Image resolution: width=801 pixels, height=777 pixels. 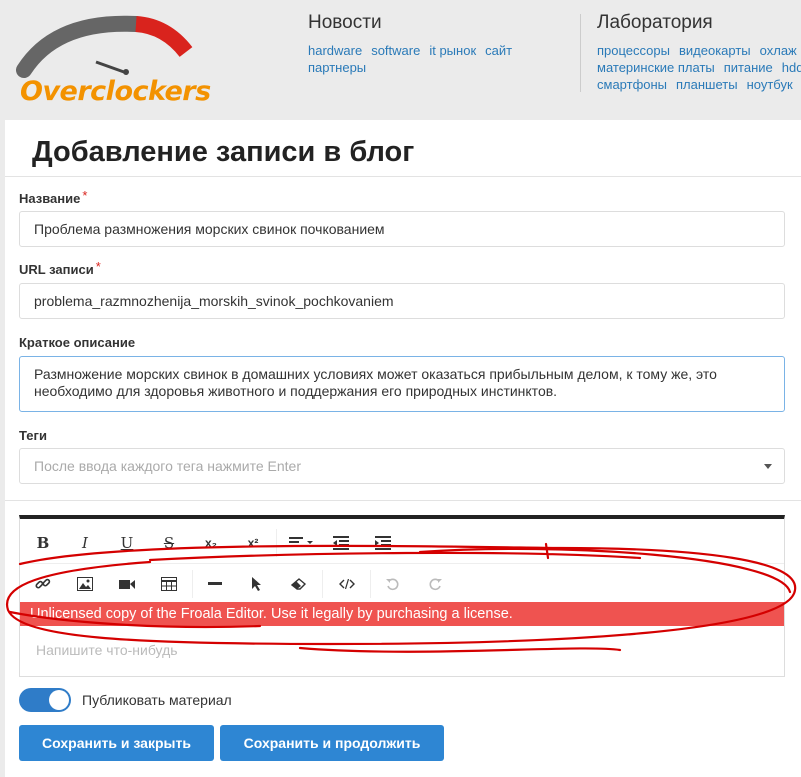 I want to click on save-and-close-button: Сохранить и закрыть, so click(x=116, y=743).